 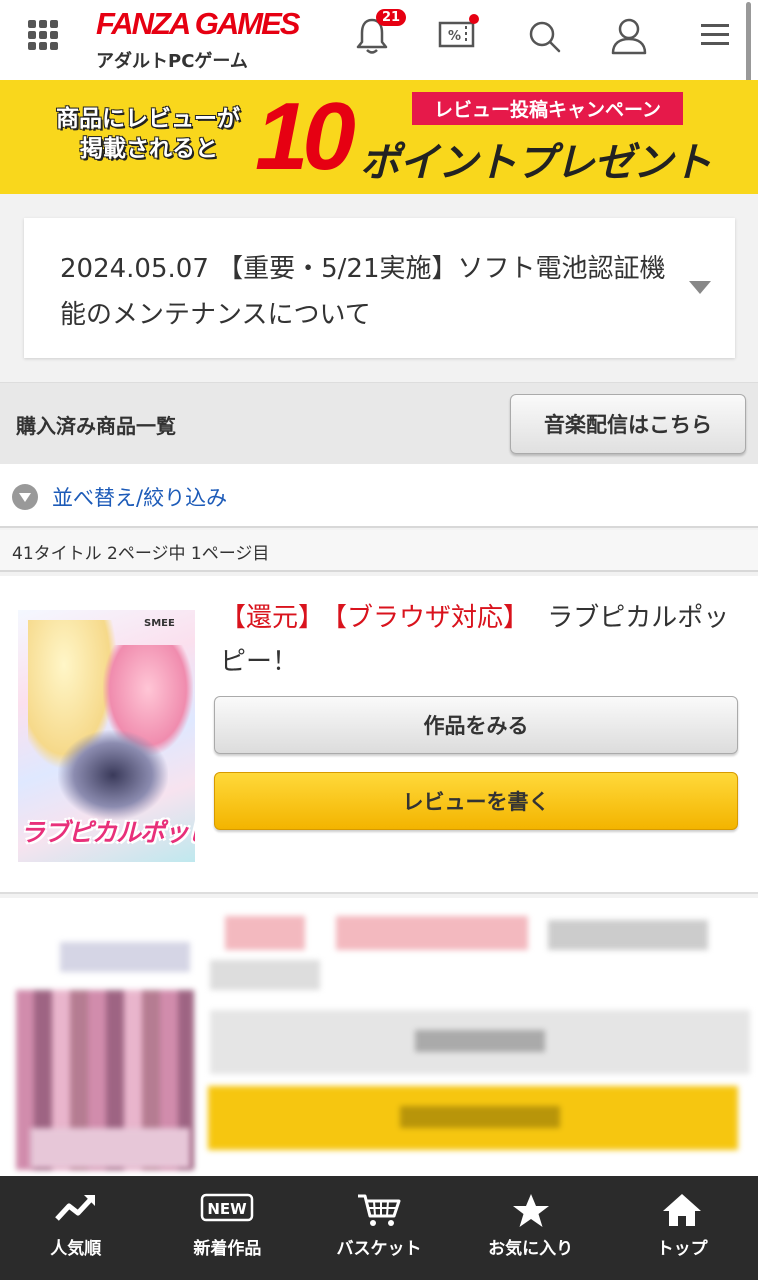 I want to click on banner-ribbon: レビュー投稿キャンペーン, so click(x=548, y=108).